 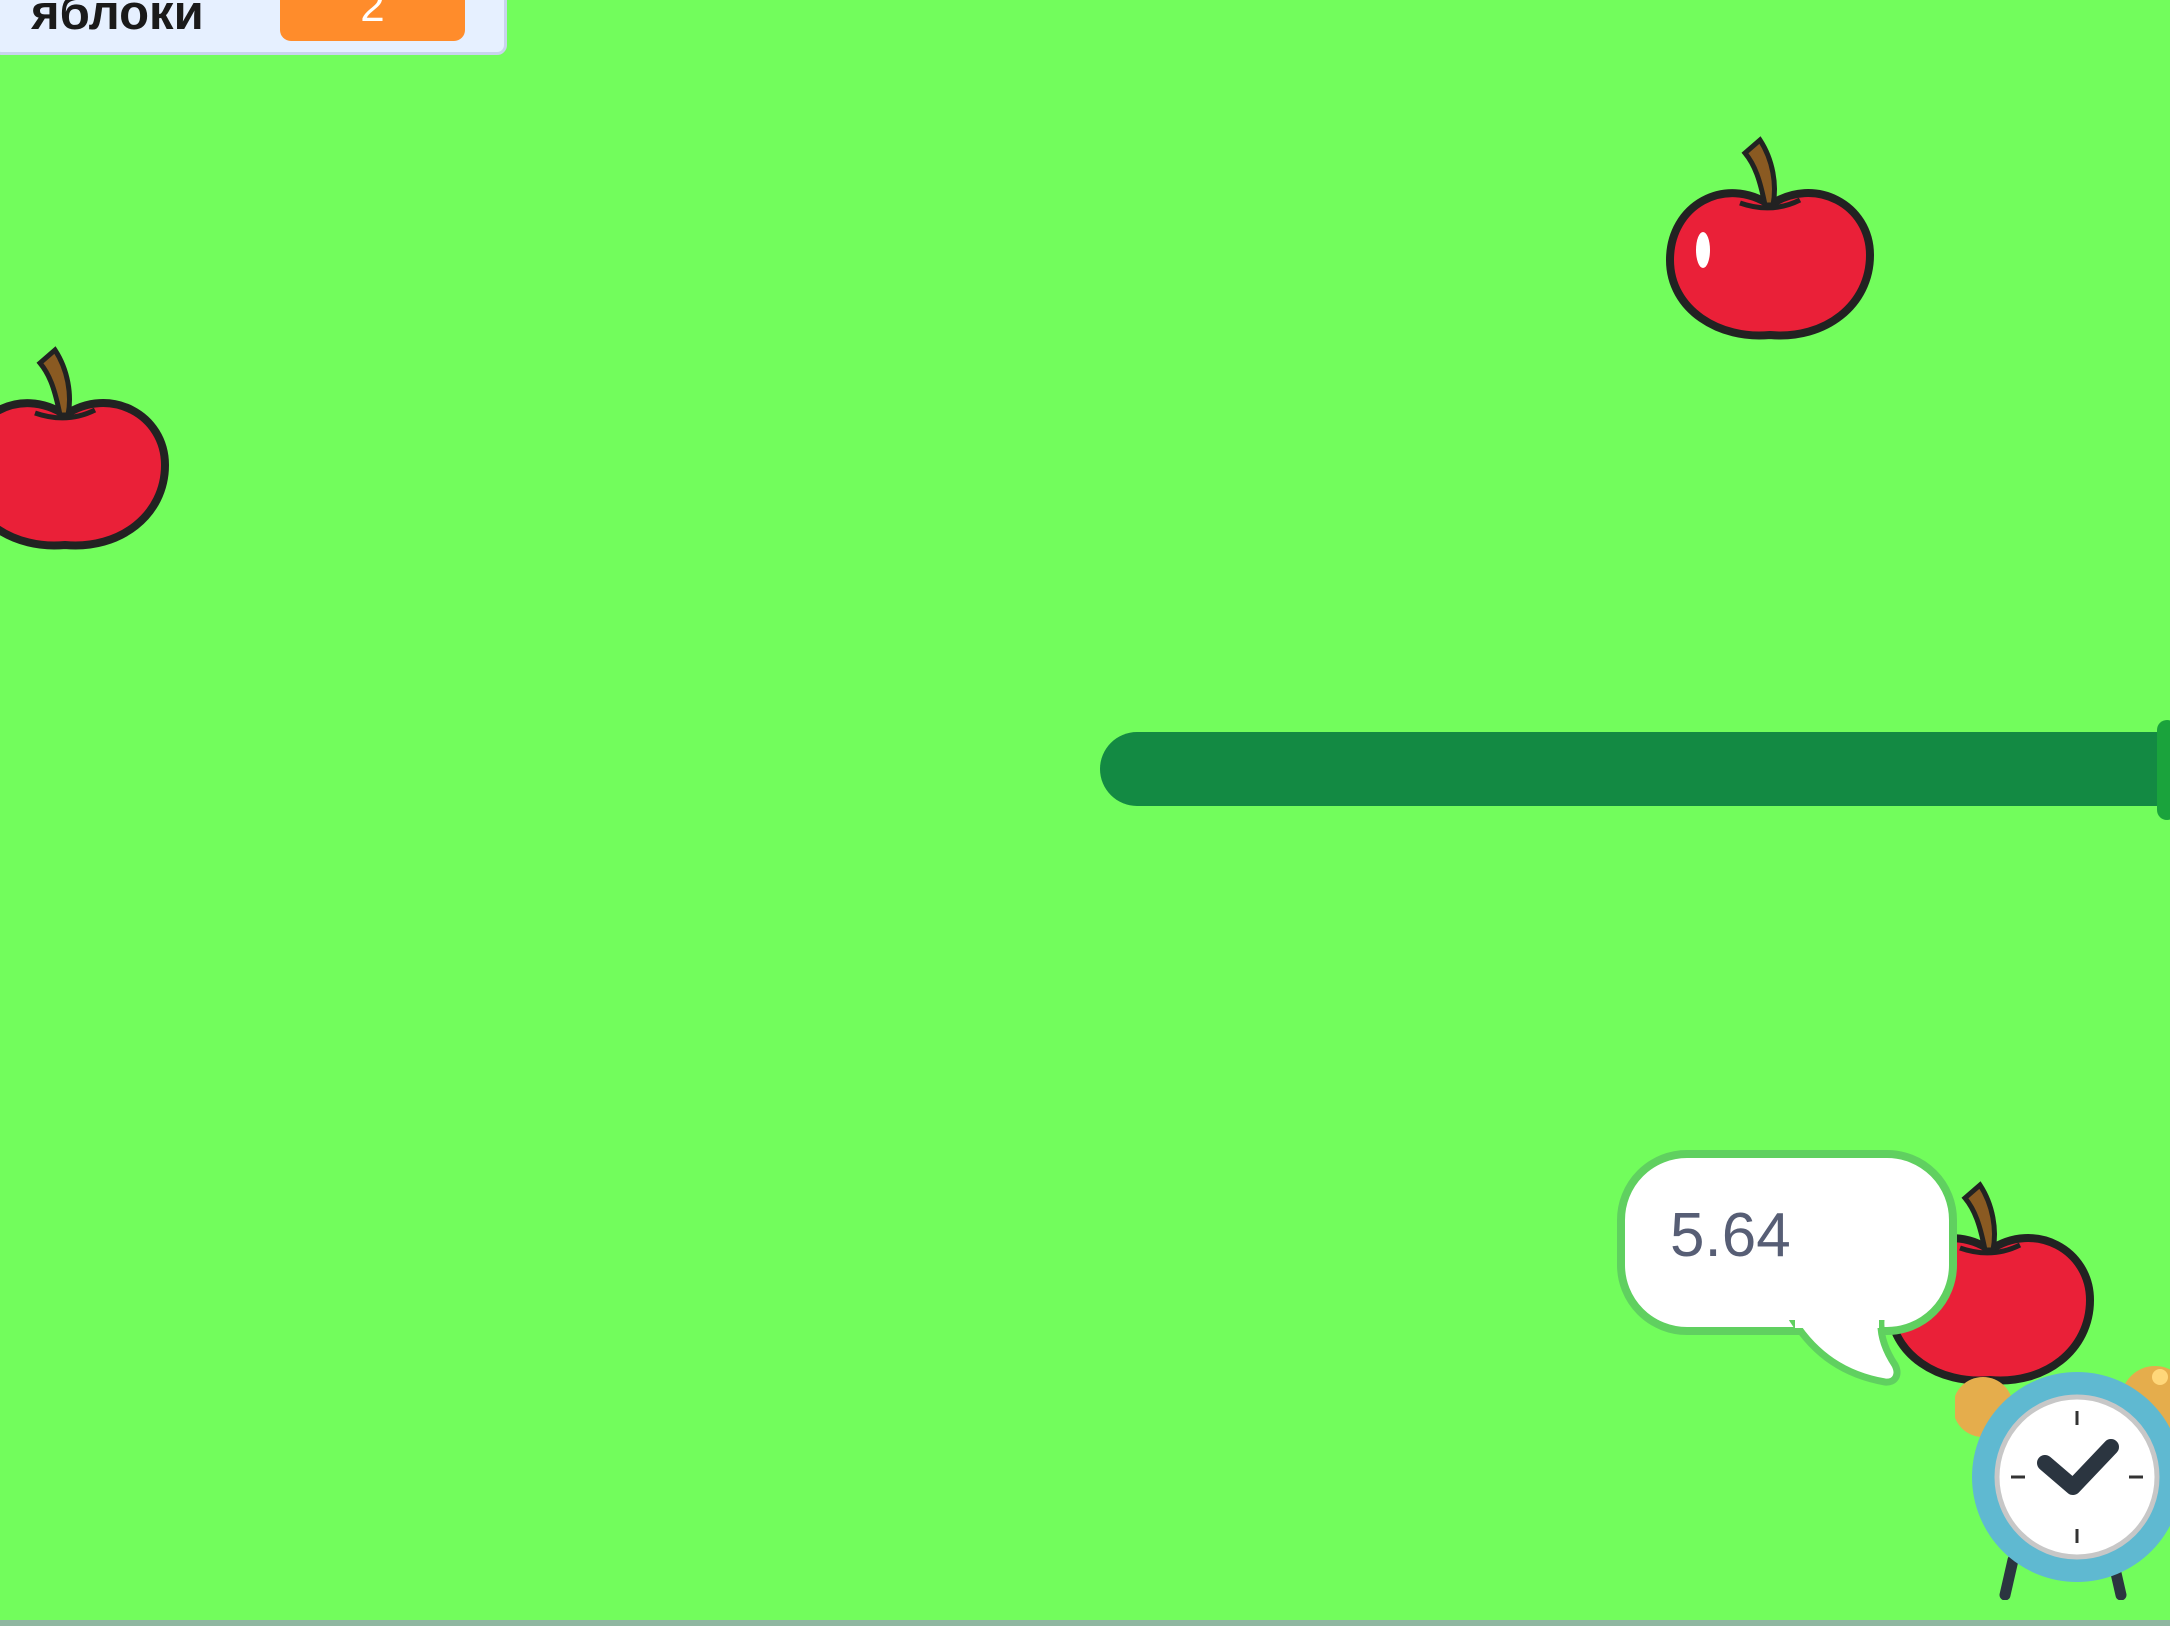 I want to click on variable-monitor: яблоки 2, so click(x=253, y=27).